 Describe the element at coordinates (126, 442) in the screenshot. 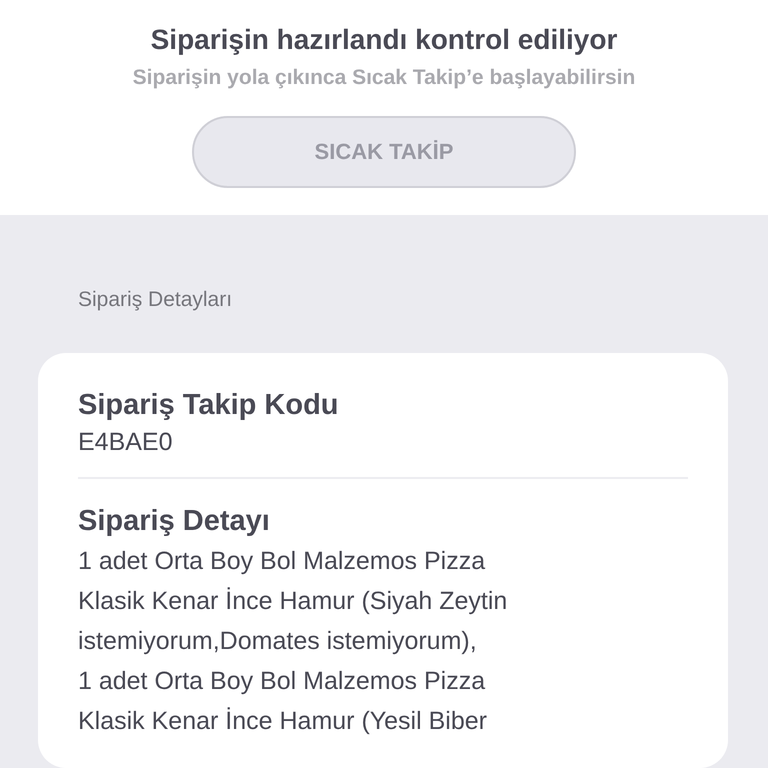

I see `field-value: E4BAE0` at that location.